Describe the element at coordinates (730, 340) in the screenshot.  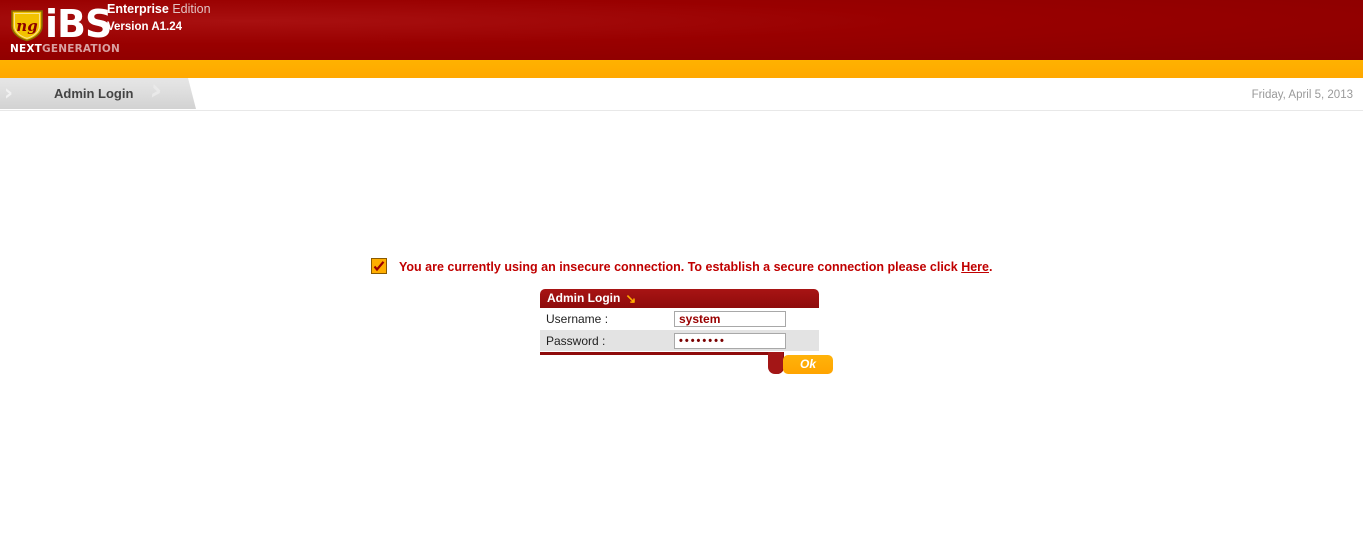
I see `password-input` at that location.